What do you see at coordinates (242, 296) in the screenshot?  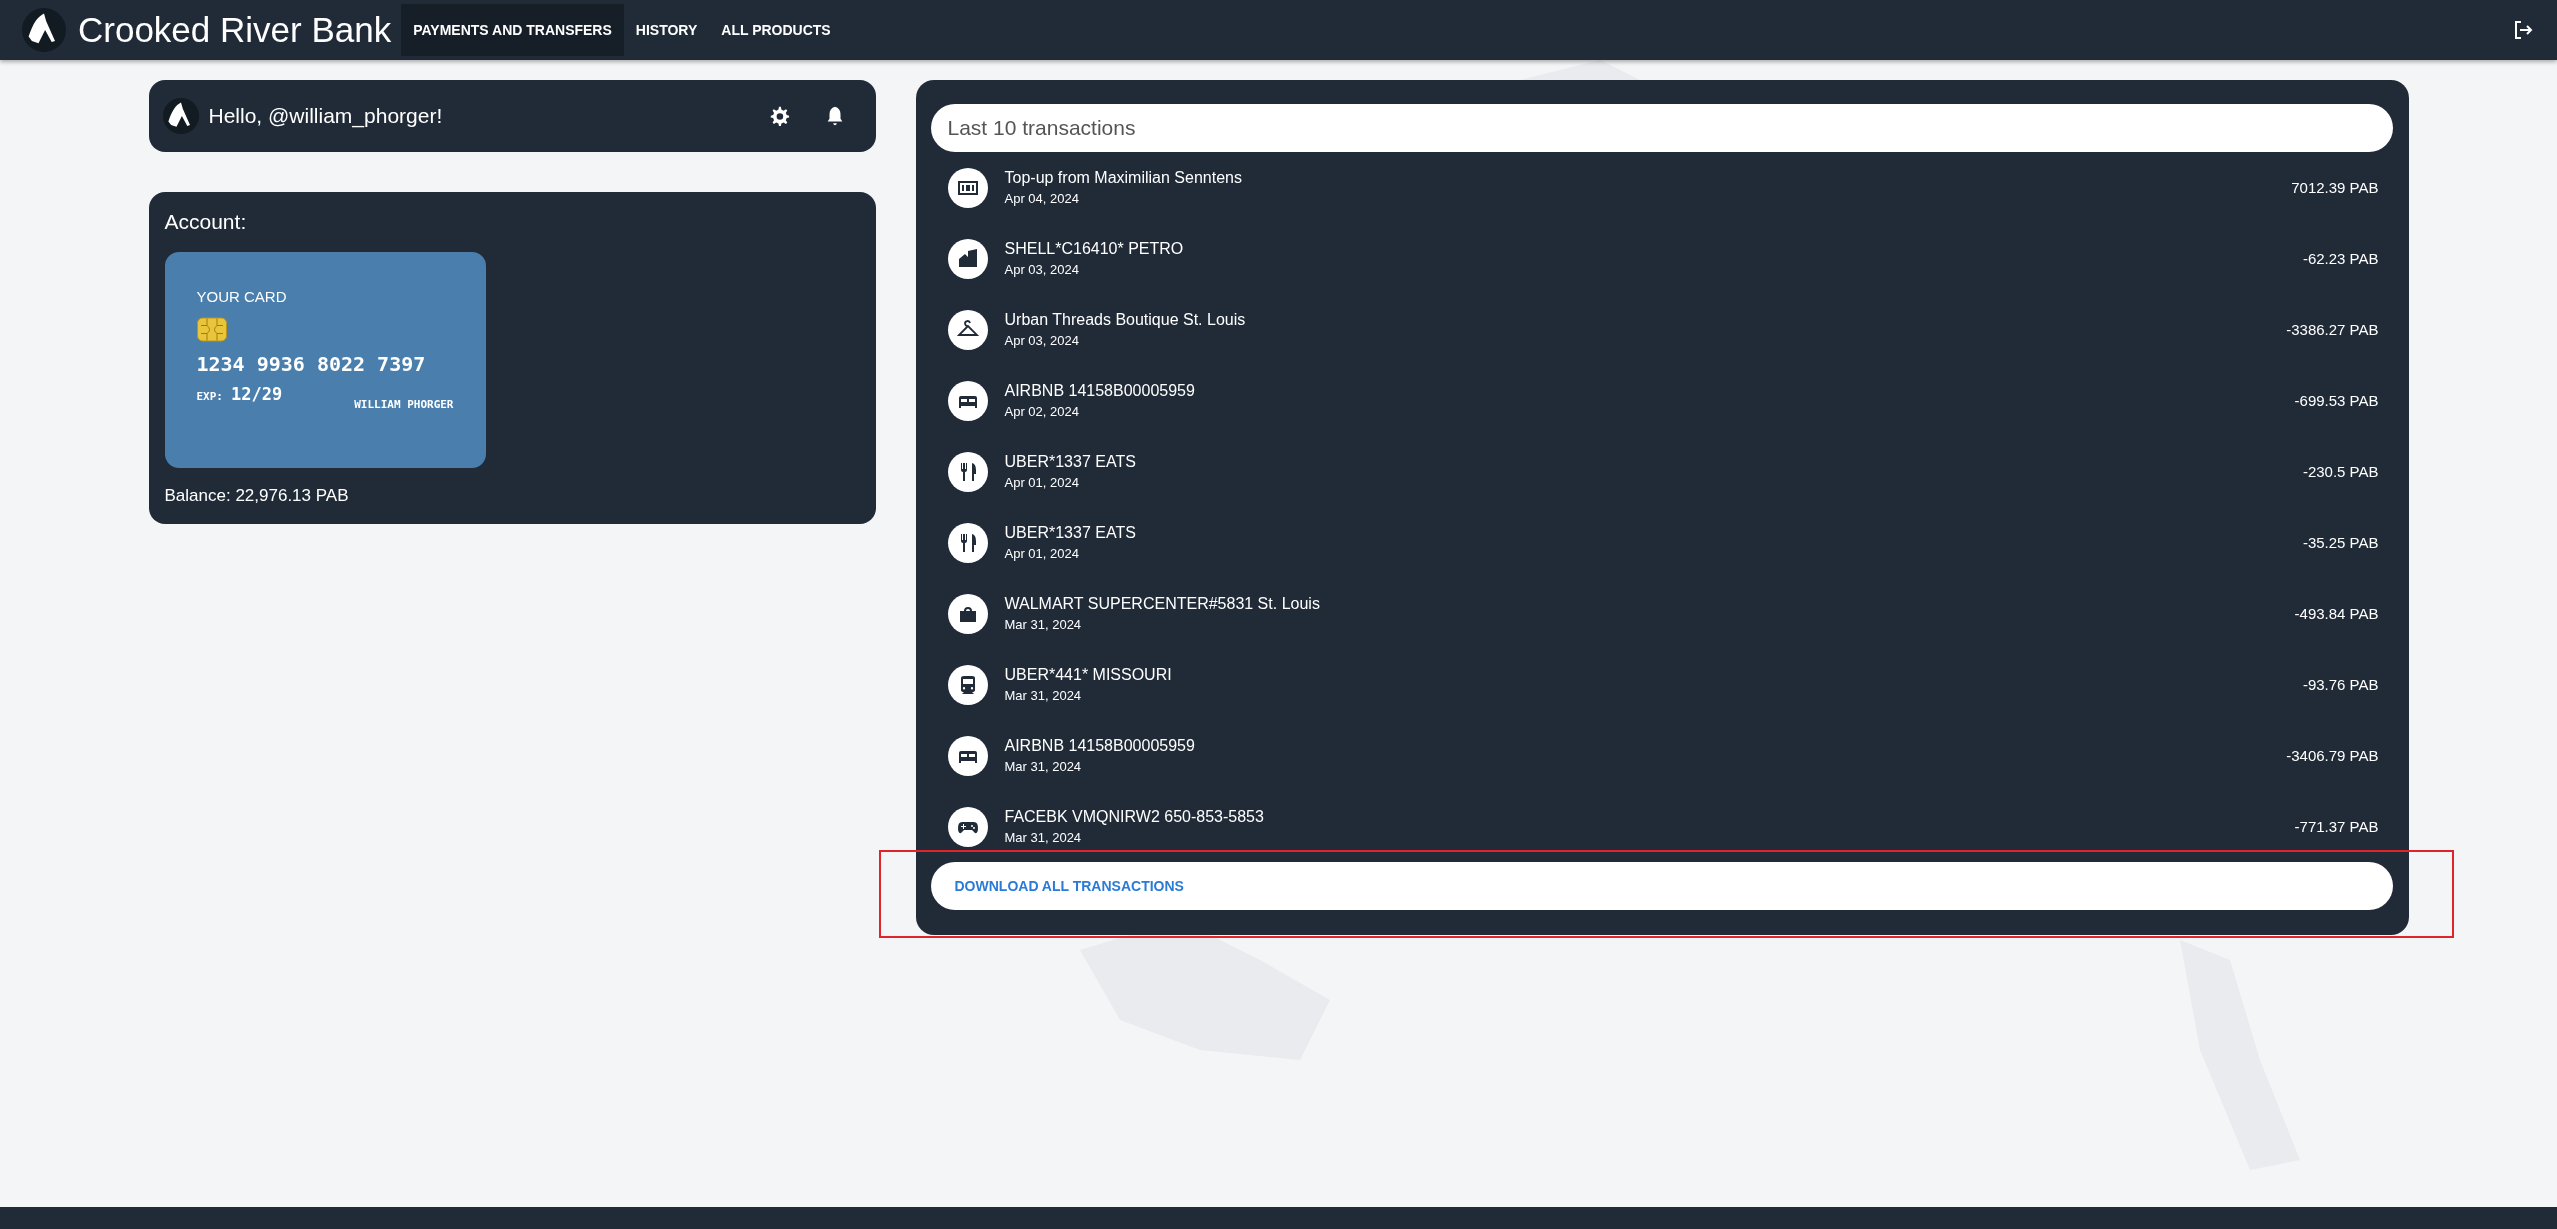 I see `card-label: YOUR CARD` at bounding box center [242, 296].